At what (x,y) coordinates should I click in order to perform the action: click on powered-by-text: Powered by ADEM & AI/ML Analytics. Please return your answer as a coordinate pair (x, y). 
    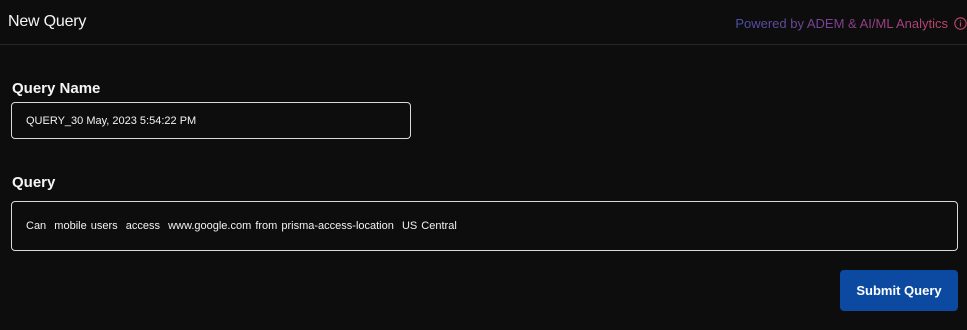
    Looking at the image, I should click on (841, 23).